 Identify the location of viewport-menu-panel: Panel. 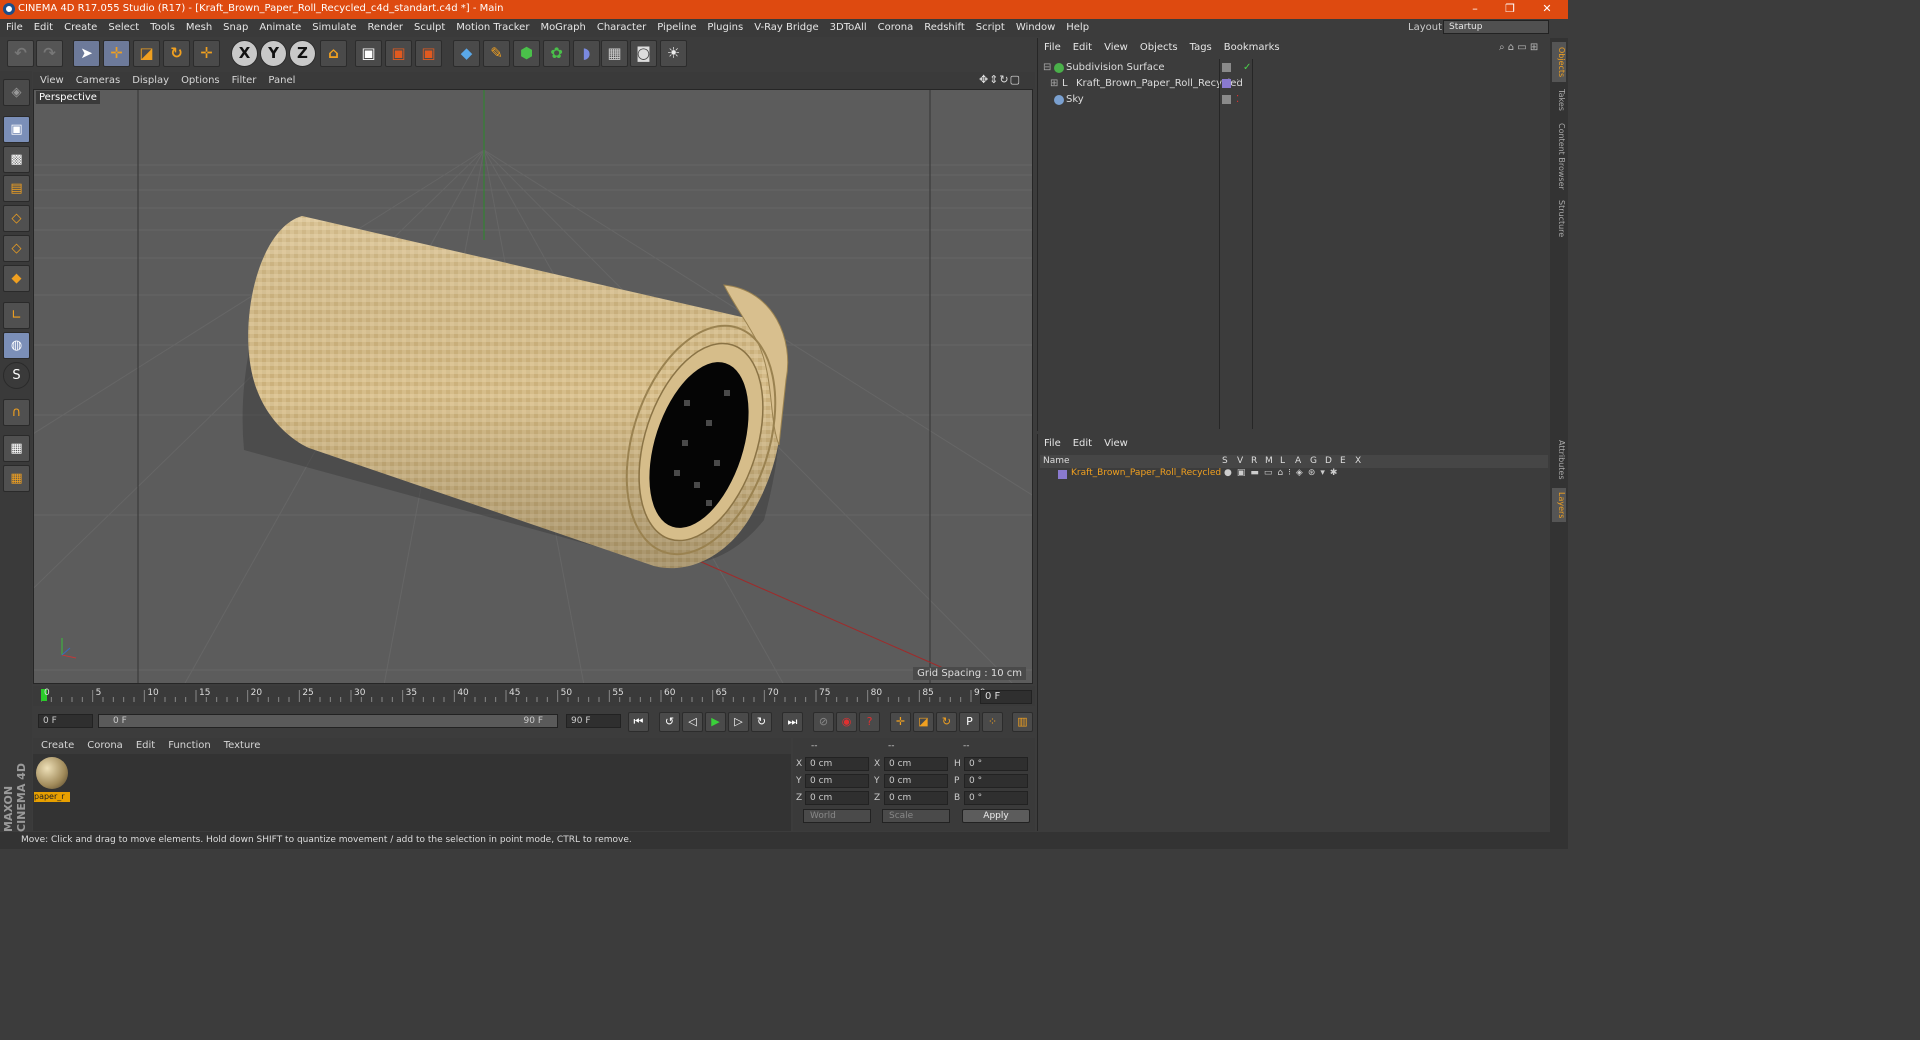
(280, 79).